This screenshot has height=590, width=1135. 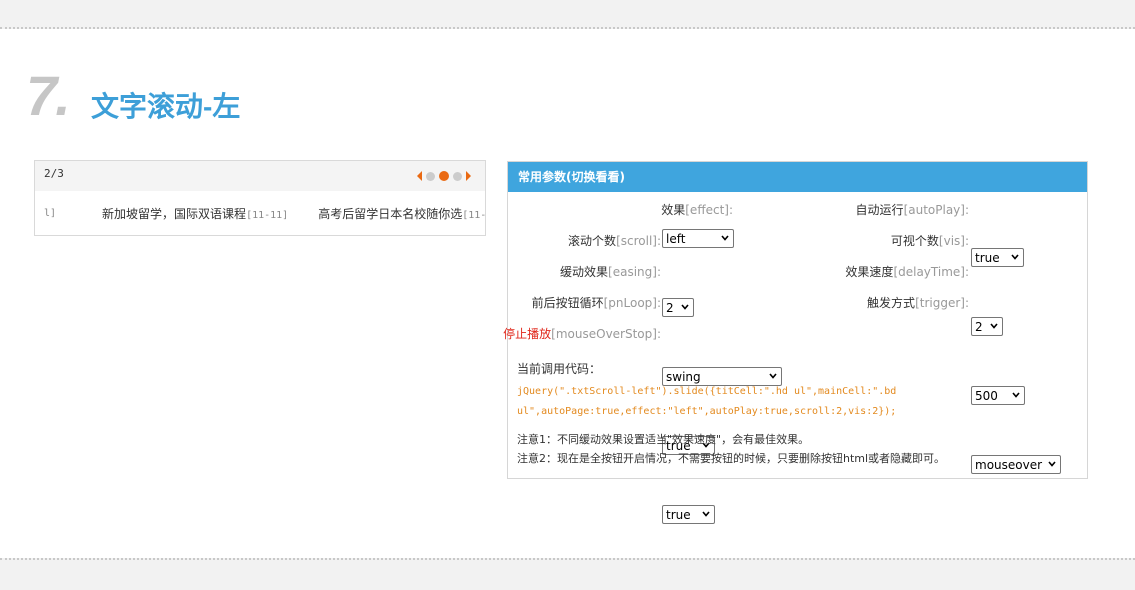 What do you see at coordinates (390, 214) in the screenshot?
I see `news-link: 高考后留学日本名校随你选` at bounding box center [390, 214].